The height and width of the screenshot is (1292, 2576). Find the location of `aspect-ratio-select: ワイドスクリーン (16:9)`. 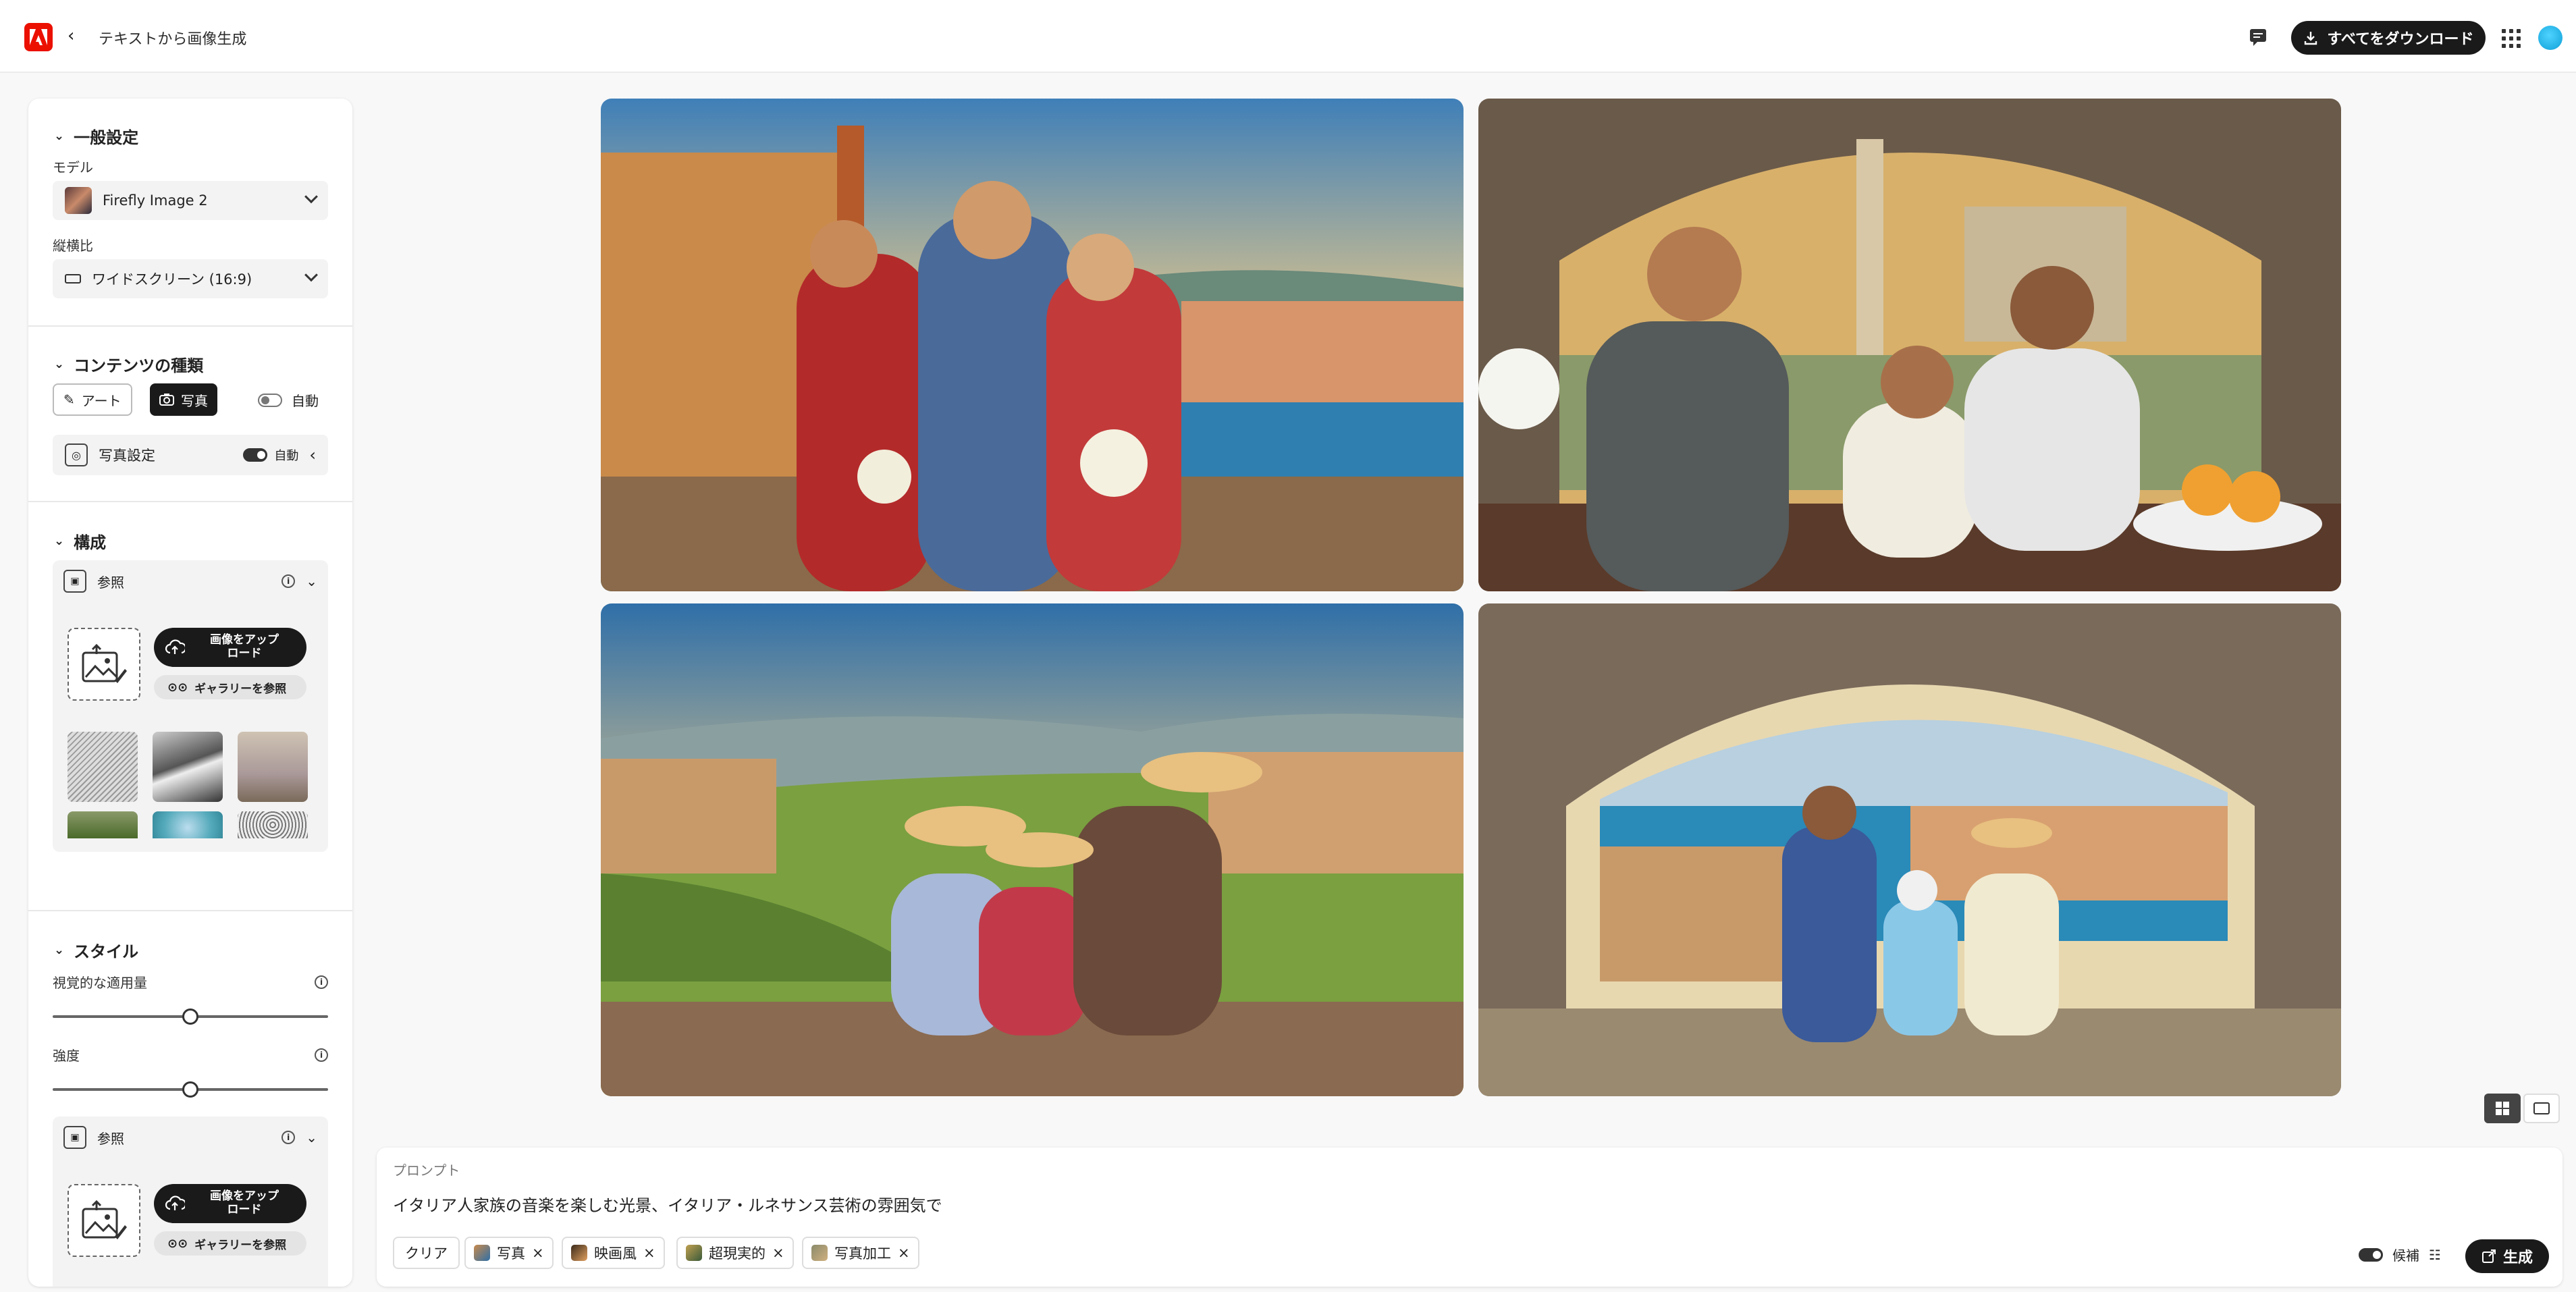

aspect-ratio-select: ワイドスクリーン (16:9) is located at coordinates (190, 278).